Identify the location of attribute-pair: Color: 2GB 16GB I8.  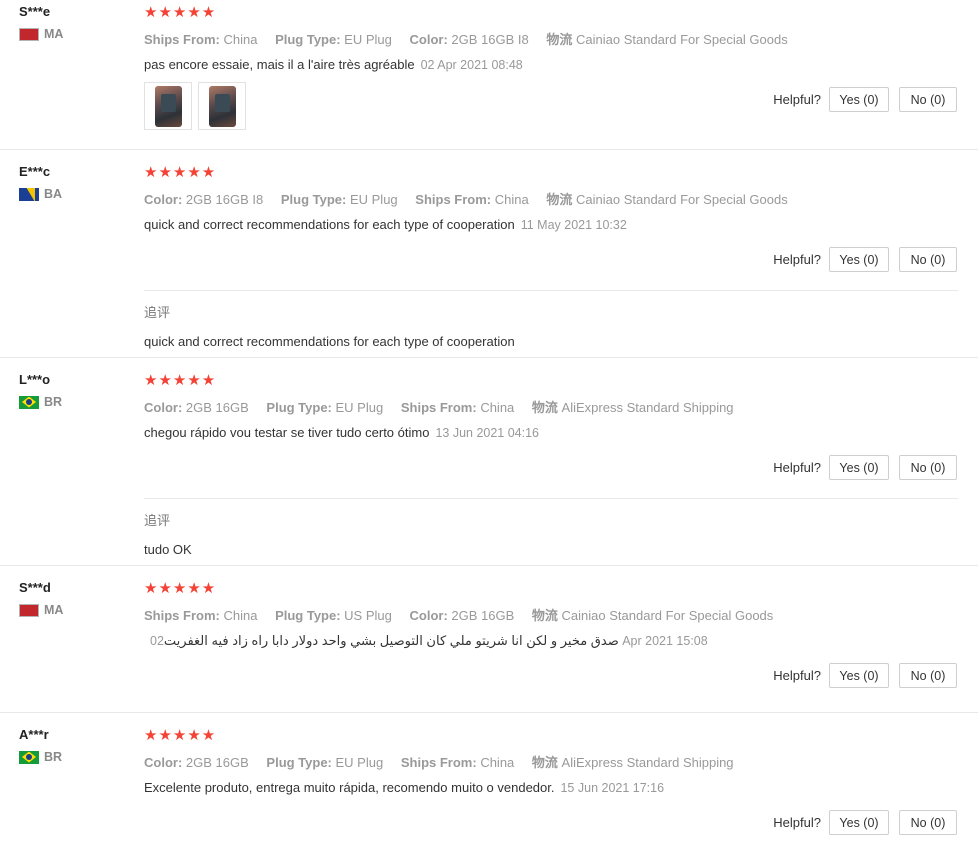
(469, 39).